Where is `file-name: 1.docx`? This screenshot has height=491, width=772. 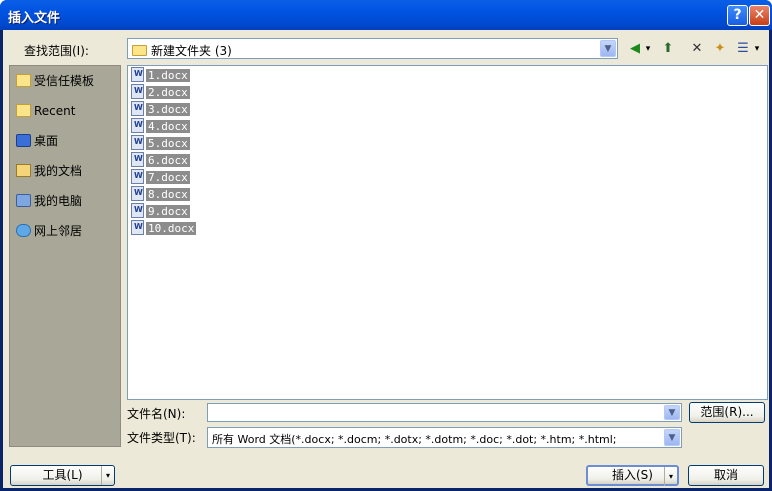 file-name: 1.docx is located at coordinates (168, 75).